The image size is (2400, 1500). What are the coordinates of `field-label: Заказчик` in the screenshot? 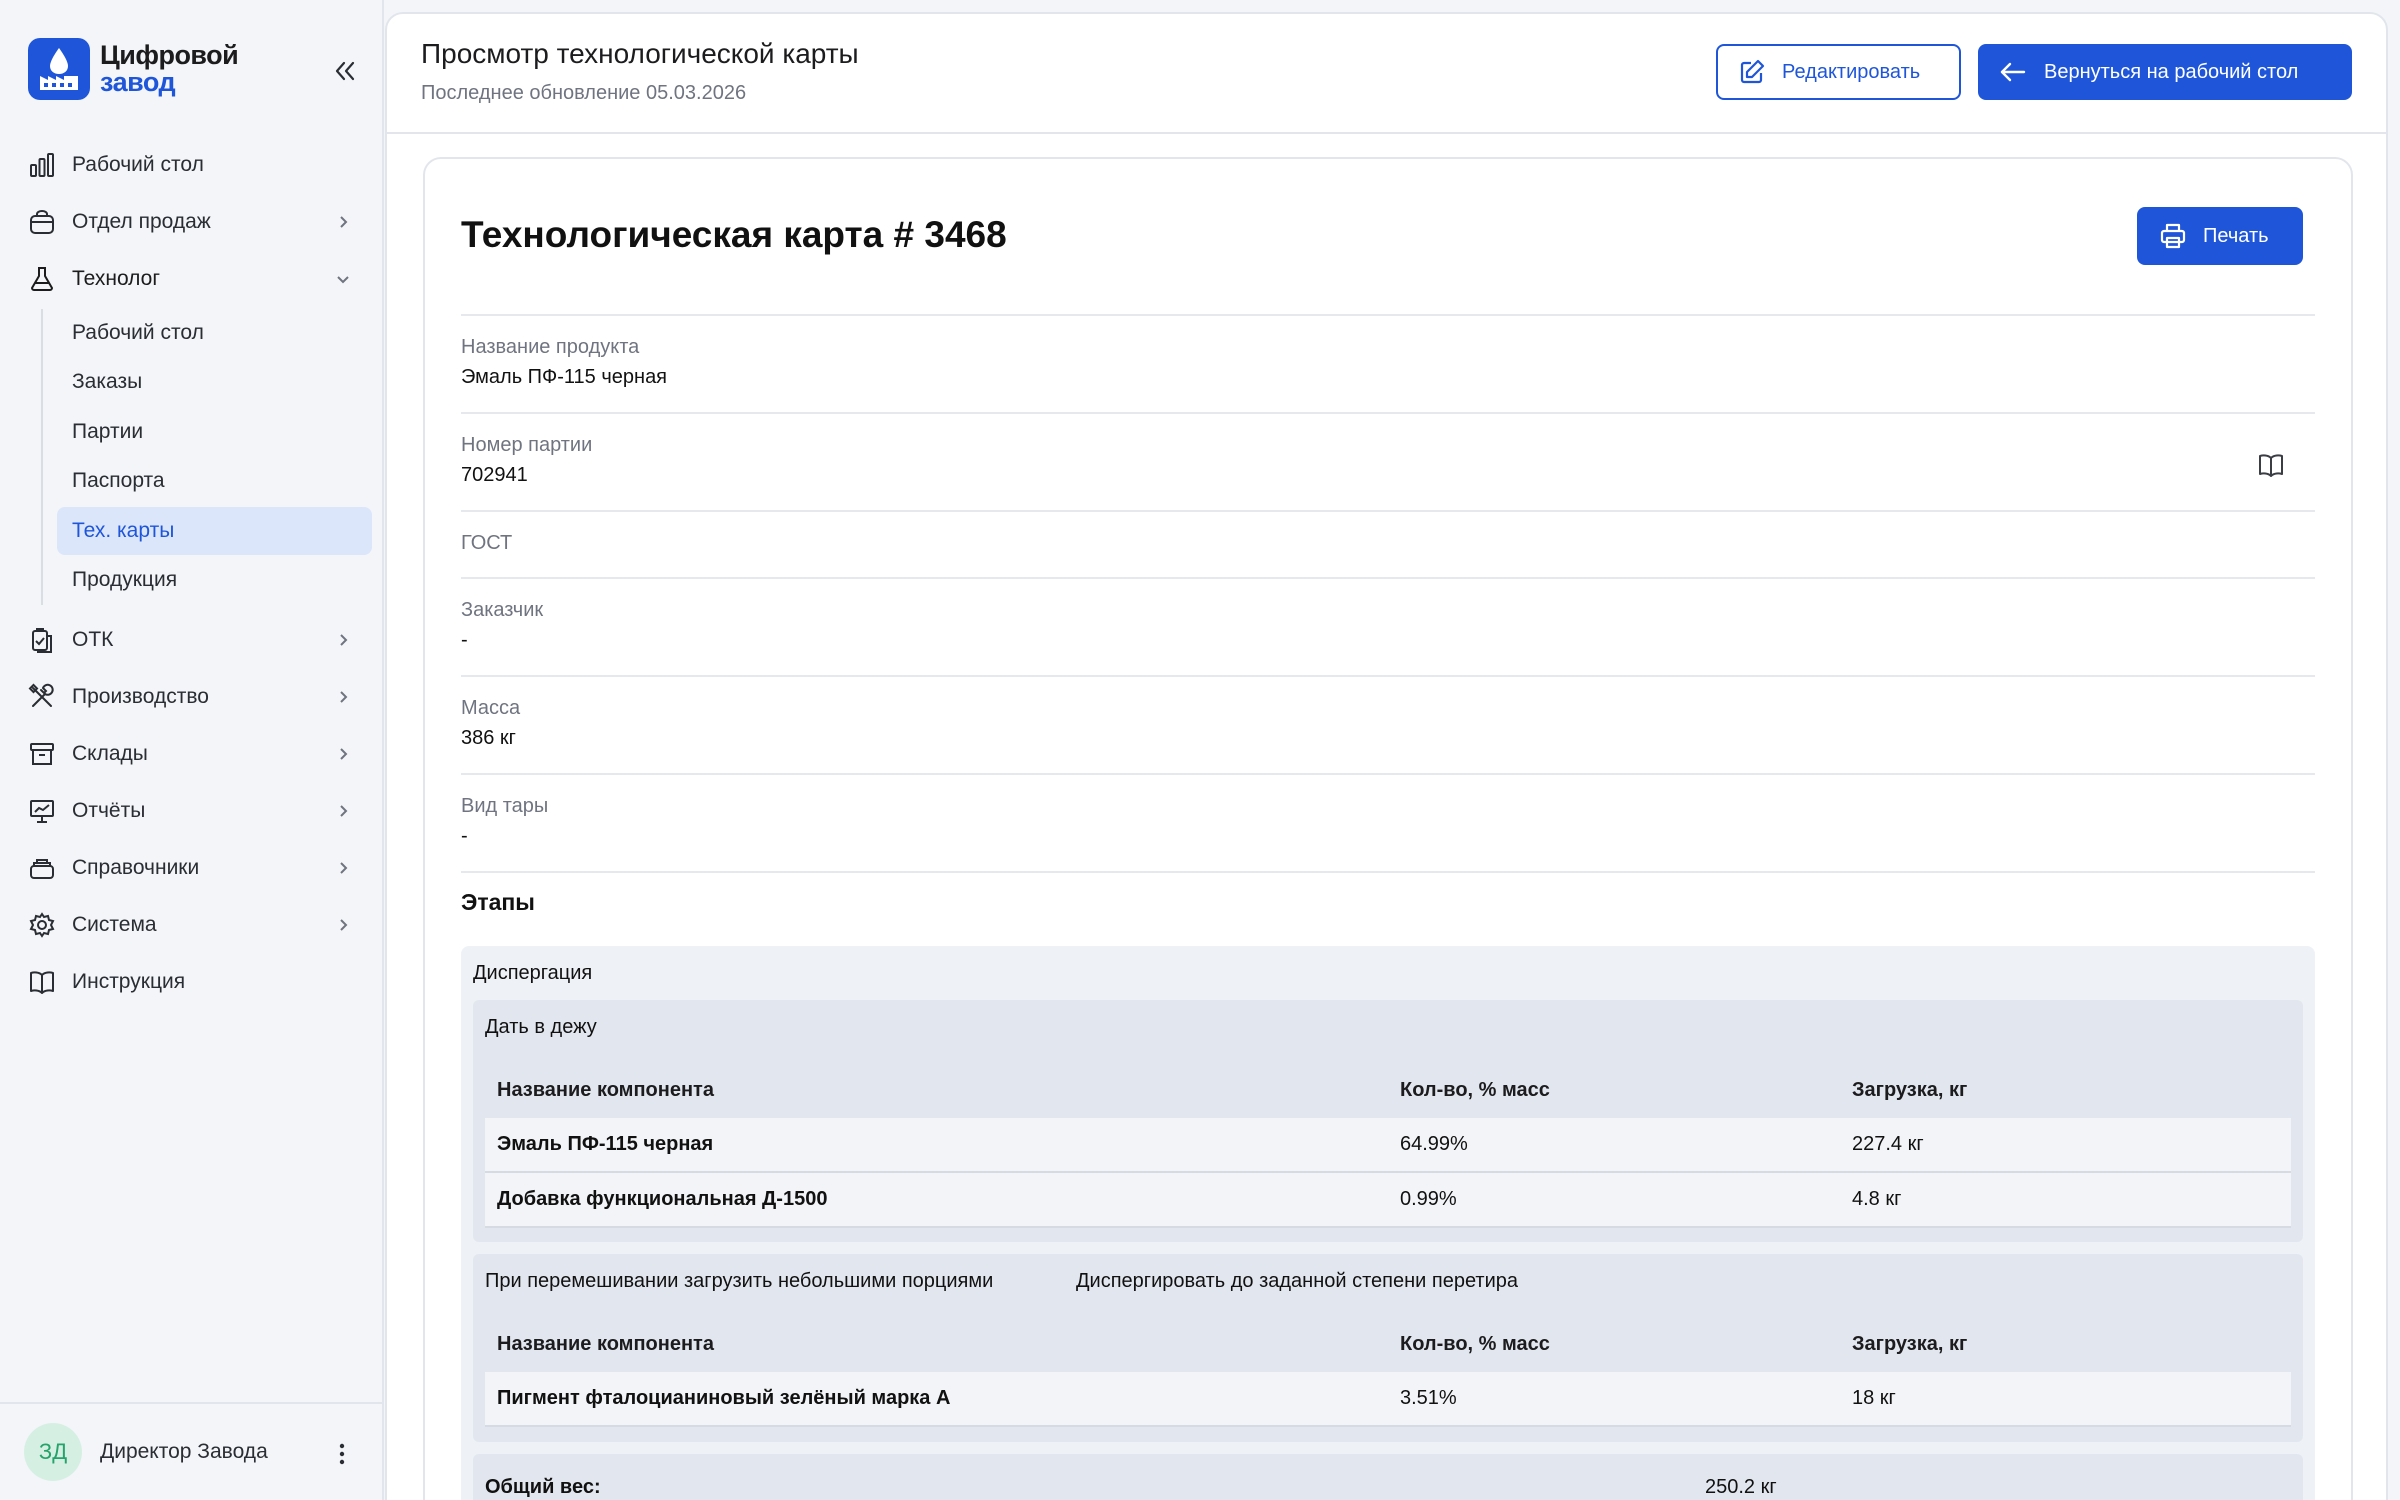 It's located at (502, 610).